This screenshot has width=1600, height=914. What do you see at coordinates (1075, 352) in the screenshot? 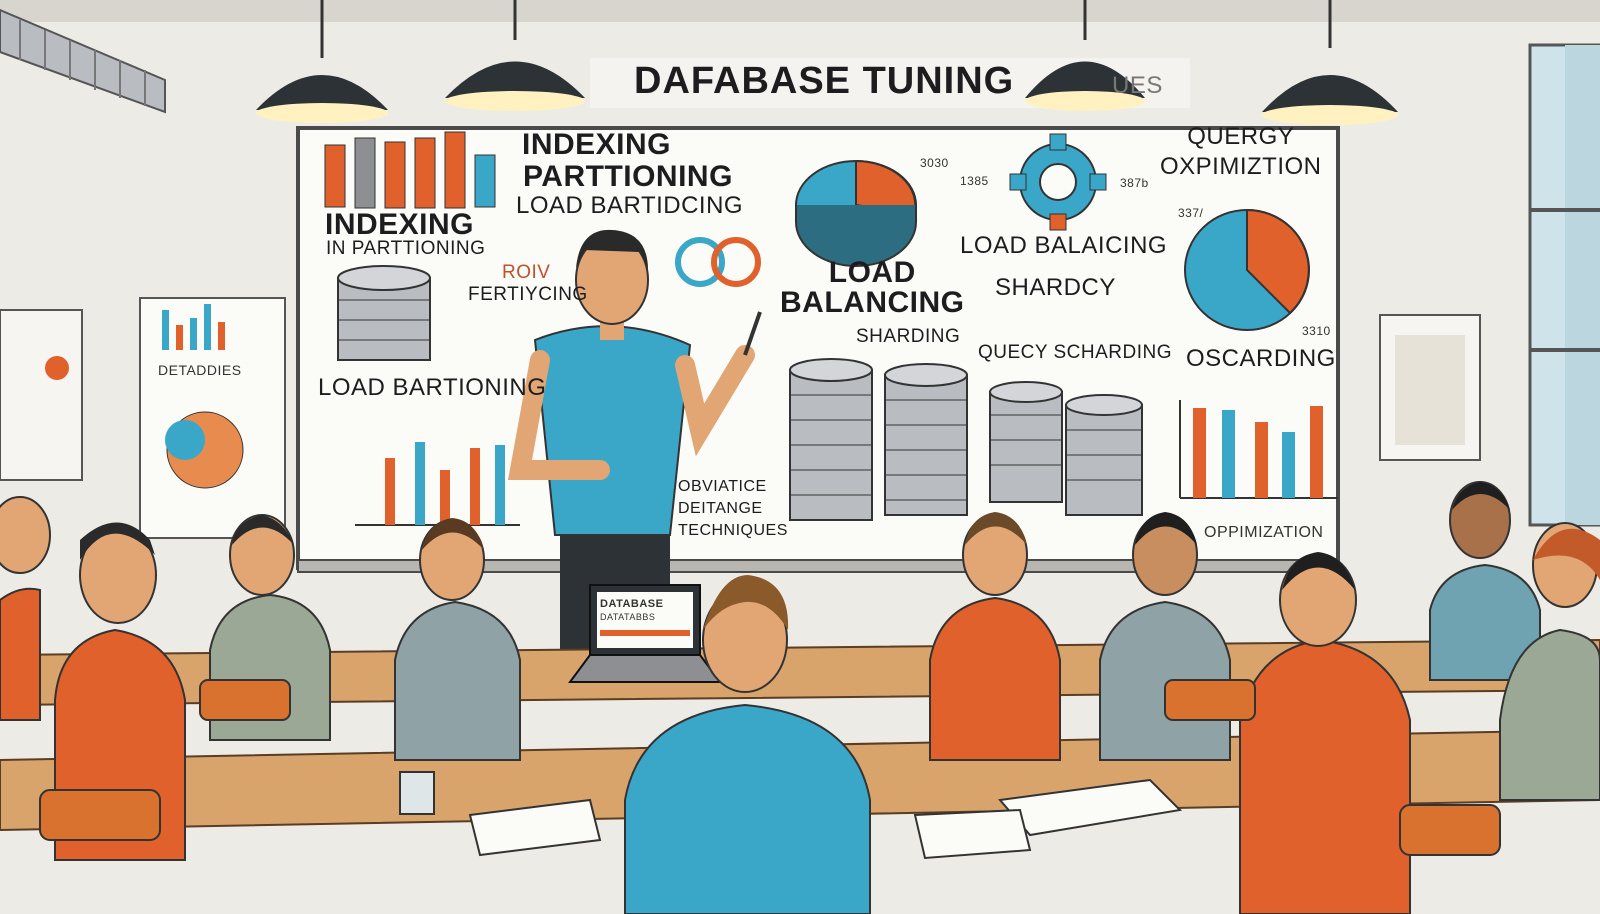
I see `label-query-sharding: QUECY SCHARDING` at bounding box center [1075, 352].